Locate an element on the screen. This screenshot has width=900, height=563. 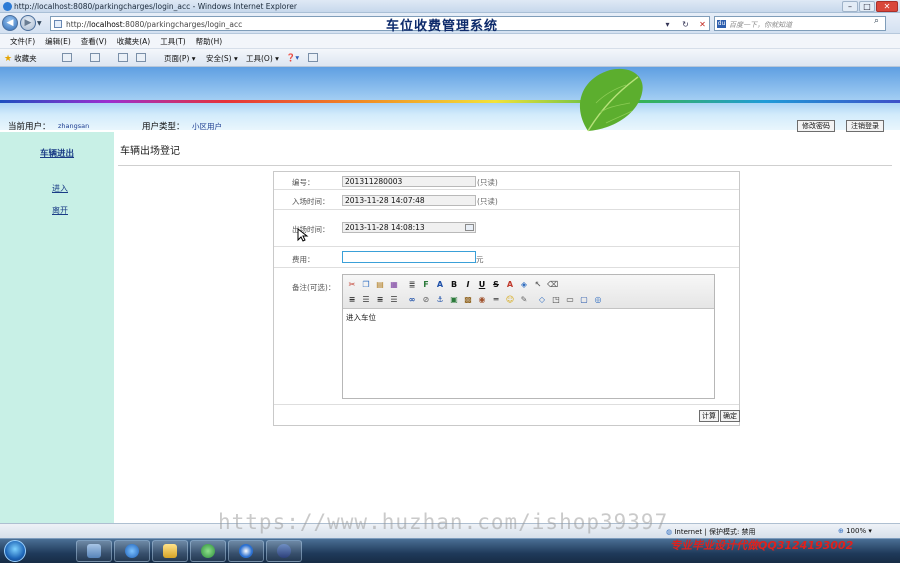
taskbar-folder is located at coordinates (170, 551).